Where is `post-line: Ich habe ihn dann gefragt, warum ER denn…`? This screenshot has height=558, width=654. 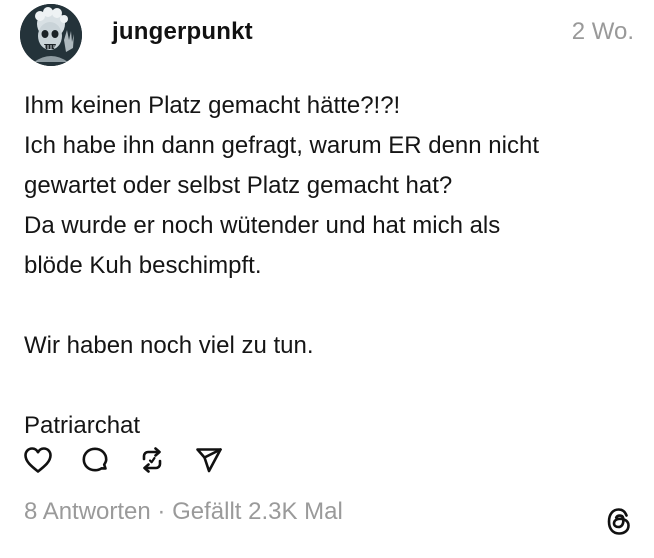 post-line: Ich habe ihn dann gefragt, warum ER denn… is located at coordinates (281, 145).